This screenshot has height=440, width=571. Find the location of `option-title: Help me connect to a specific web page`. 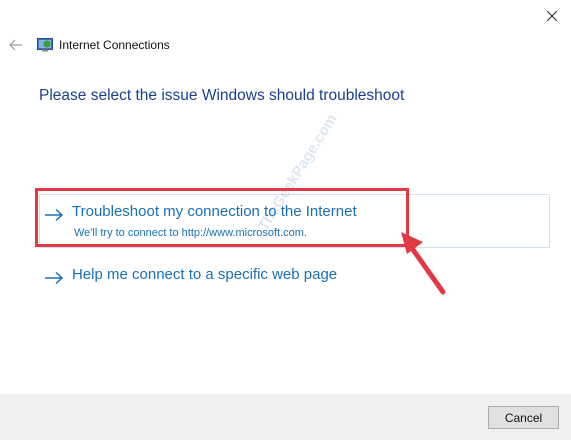

option-title: Help me connect to a specific web page is located at coordinates (205, 274).